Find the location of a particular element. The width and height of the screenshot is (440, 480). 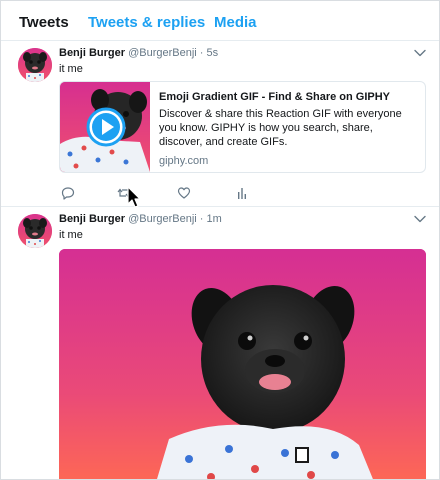

profile-tabs: Tweets Tweets & replies Media is located at coordinates (220, 21).